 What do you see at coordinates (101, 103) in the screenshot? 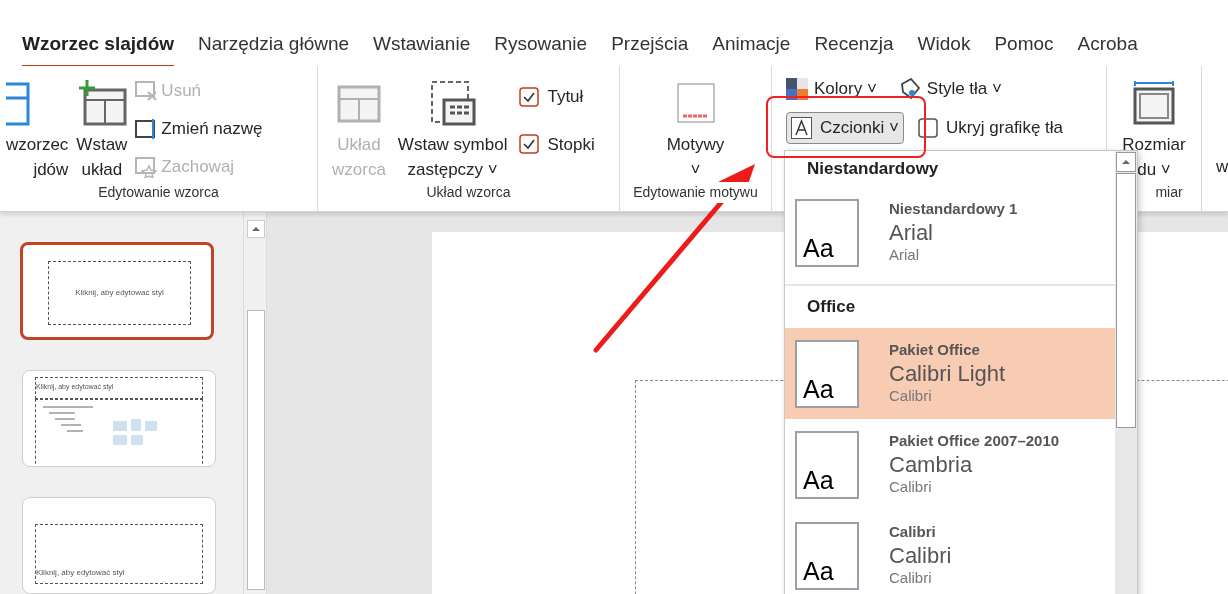
I see `layout-add-icon` at bounding box center [101, 103].